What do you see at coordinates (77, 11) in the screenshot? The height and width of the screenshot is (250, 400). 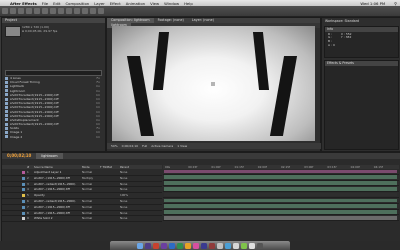 I see `brush-tool-icon` at bounding box center [77, 11].